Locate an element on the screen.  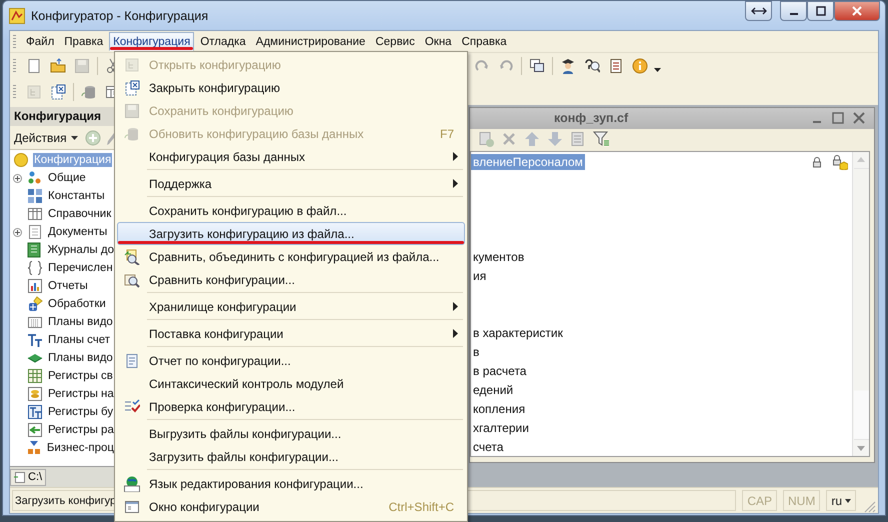
info-icon is located at coordinates (640, 66).